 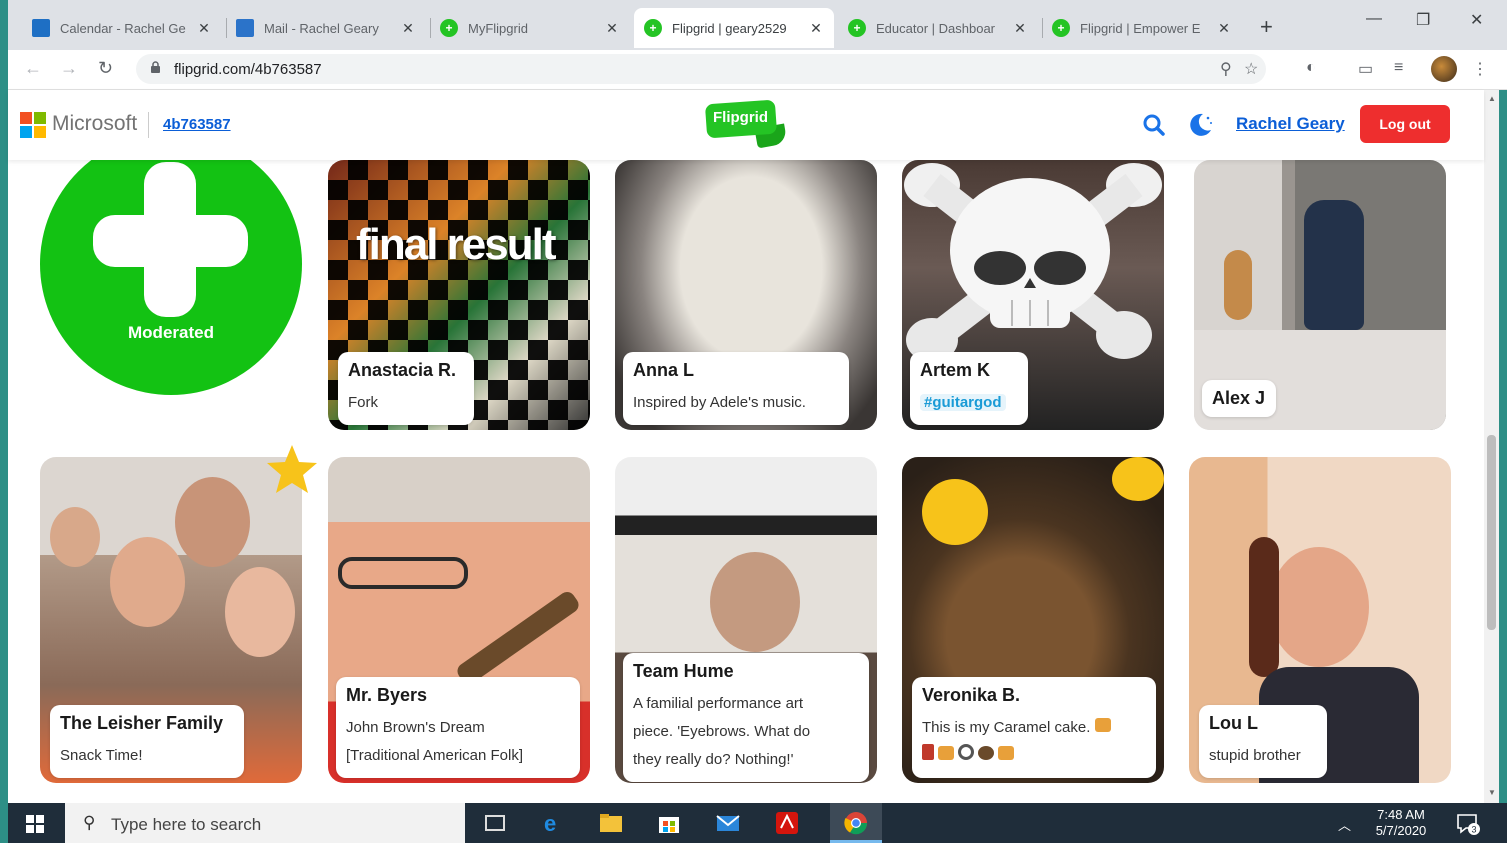 I want to click on moderated-label: Moderated, so click(x=171, y=332).